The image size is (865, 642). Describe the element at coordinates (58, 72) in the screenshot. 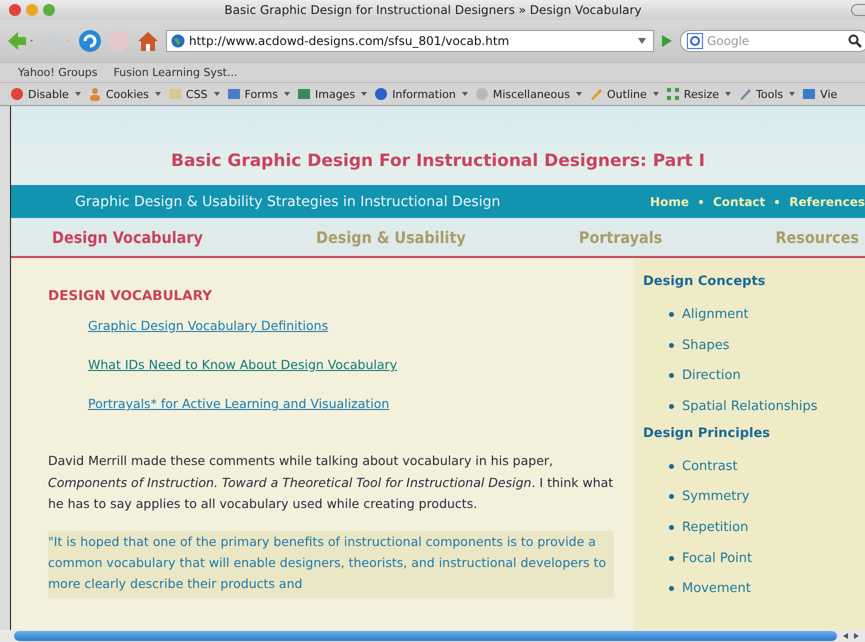

I see `bookmark-link: Yahoo! Groups` at that location.